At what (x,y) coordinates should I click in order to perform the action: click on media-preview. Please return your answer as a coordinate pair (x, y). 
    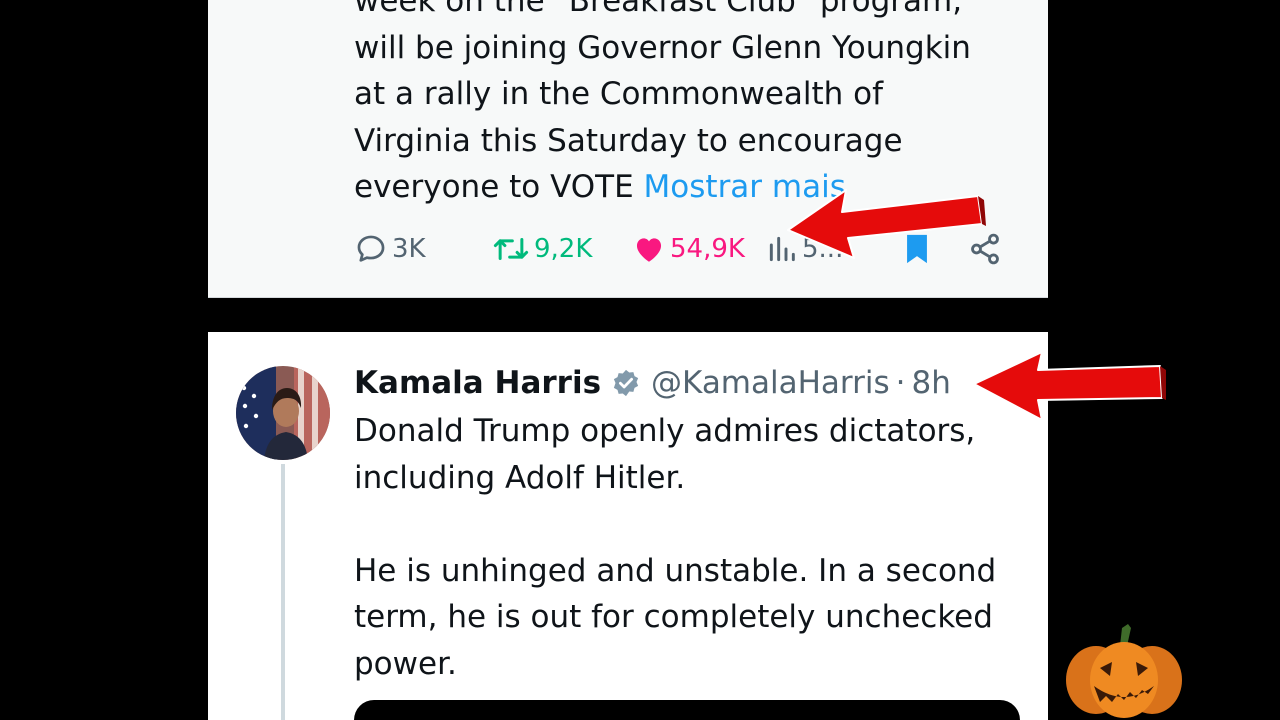
    Looking at the image, I should click on (687, 710).